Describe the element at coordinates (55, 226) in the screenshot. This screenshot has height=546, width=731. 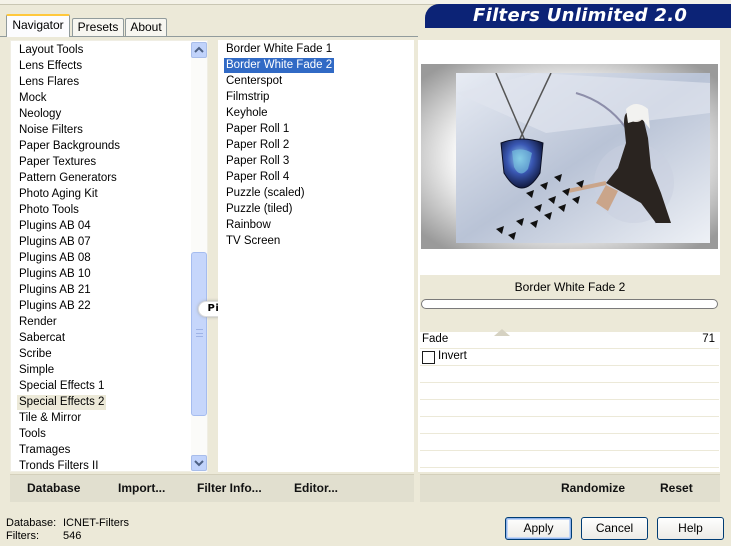
I see `category-item: Plugins AB 04` at that location.